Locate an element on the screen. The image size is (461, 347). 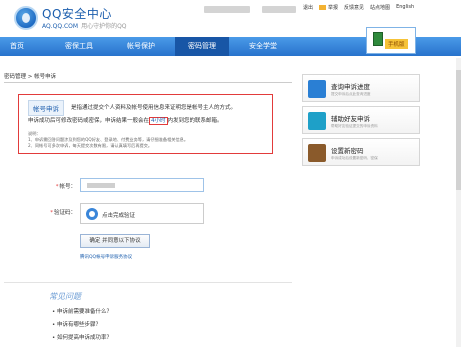
card-subtitle: 申诉成功后设置新密码、密保 is located at coordinates (354, 158).